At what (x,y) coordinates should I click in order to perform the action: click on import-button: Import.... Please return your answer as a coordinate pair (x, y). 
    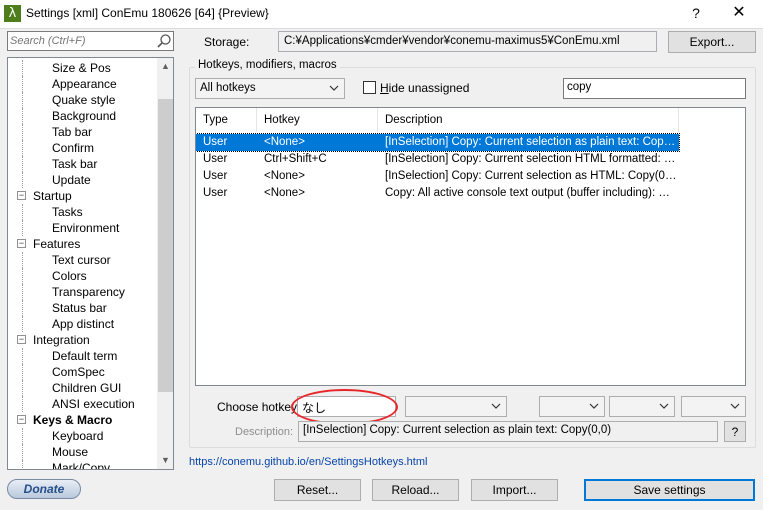
    Looking at the image, I should click on (514, 490).